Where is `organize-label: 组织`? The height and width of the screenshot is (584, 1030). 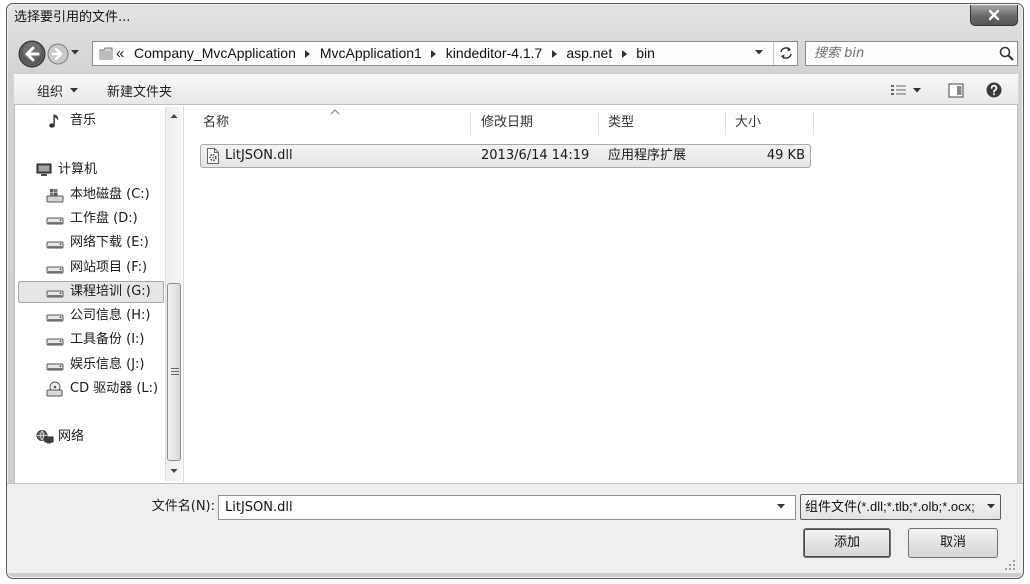 organize-label: 组织 is located at coordinates (50, 92).